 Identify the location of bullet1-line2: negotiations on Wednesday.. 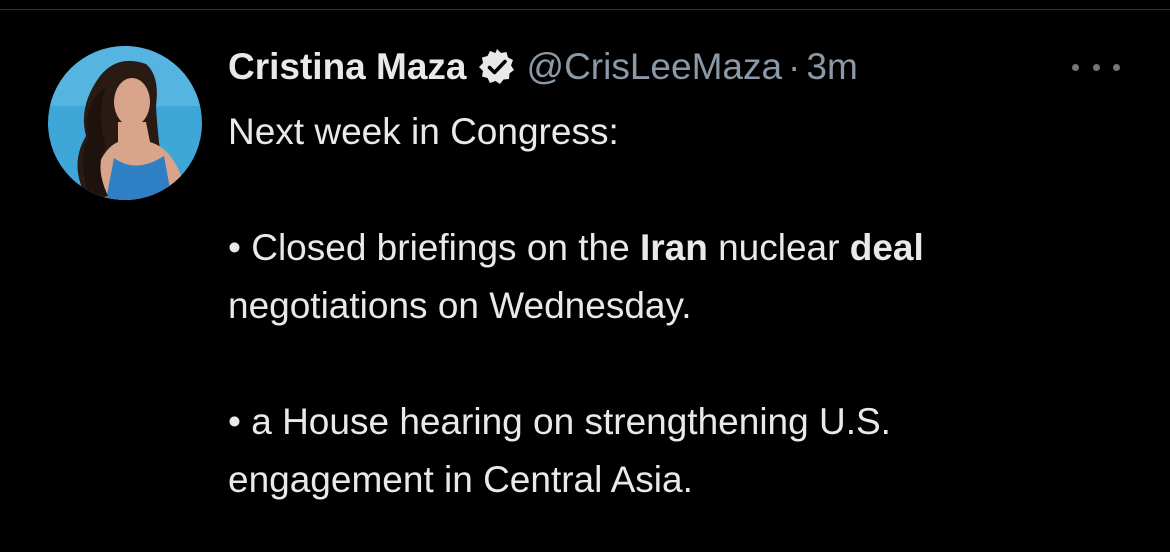
(460, 305).